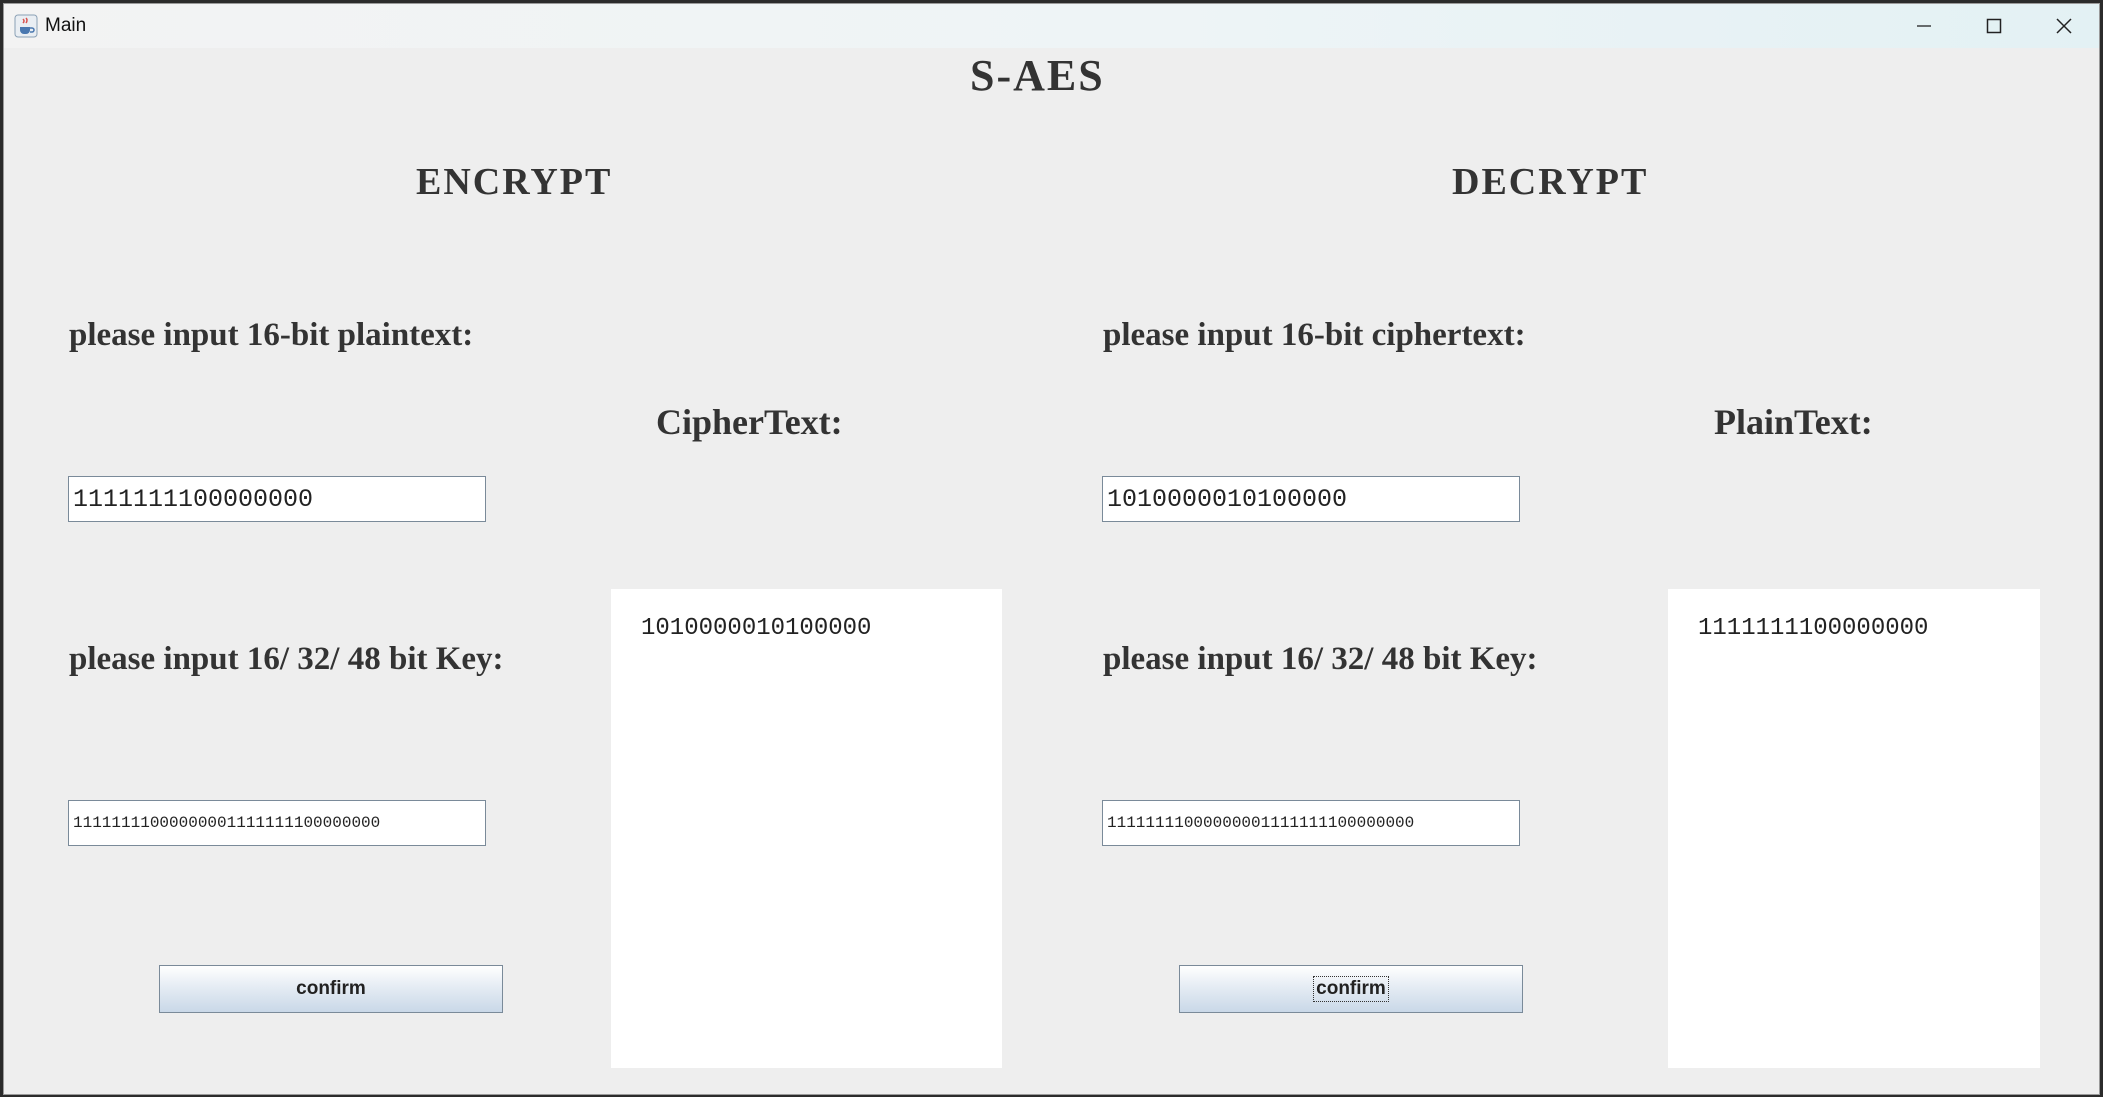 This screenshot has height=1097, width=2103. What do you see at coordinates (1037, 75) in the screenshot?
I see `app-title: S-AES` at bounding box center [1037, 75].